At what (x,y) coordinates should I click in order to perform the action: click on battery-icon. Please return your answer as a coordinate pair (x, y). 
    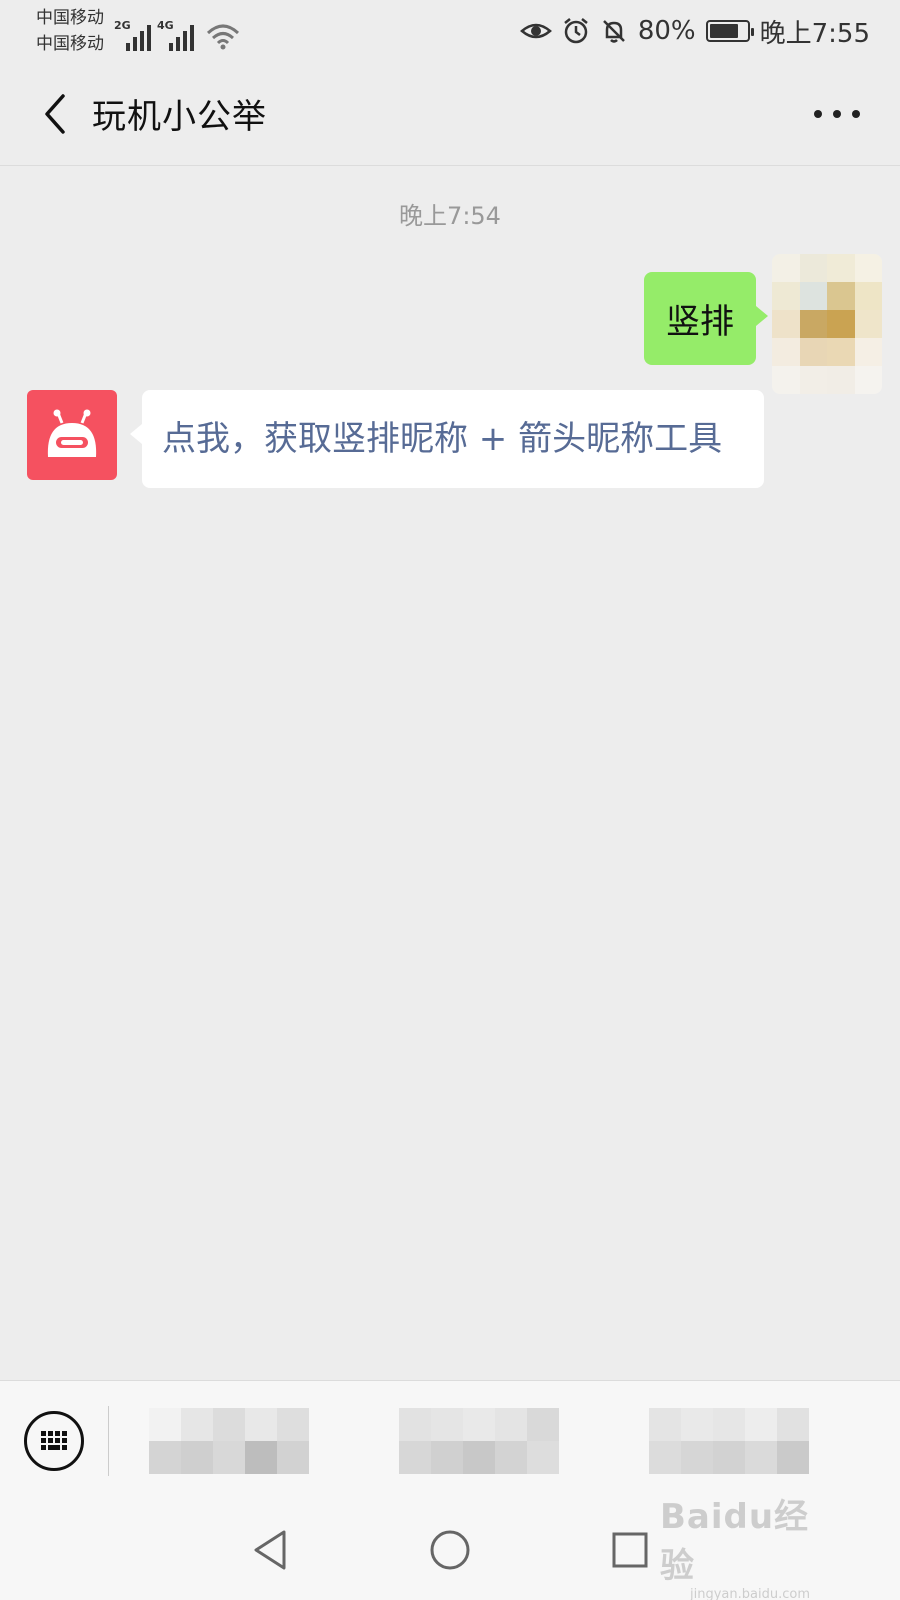
    Looking at the image, I should click on (729, 31).